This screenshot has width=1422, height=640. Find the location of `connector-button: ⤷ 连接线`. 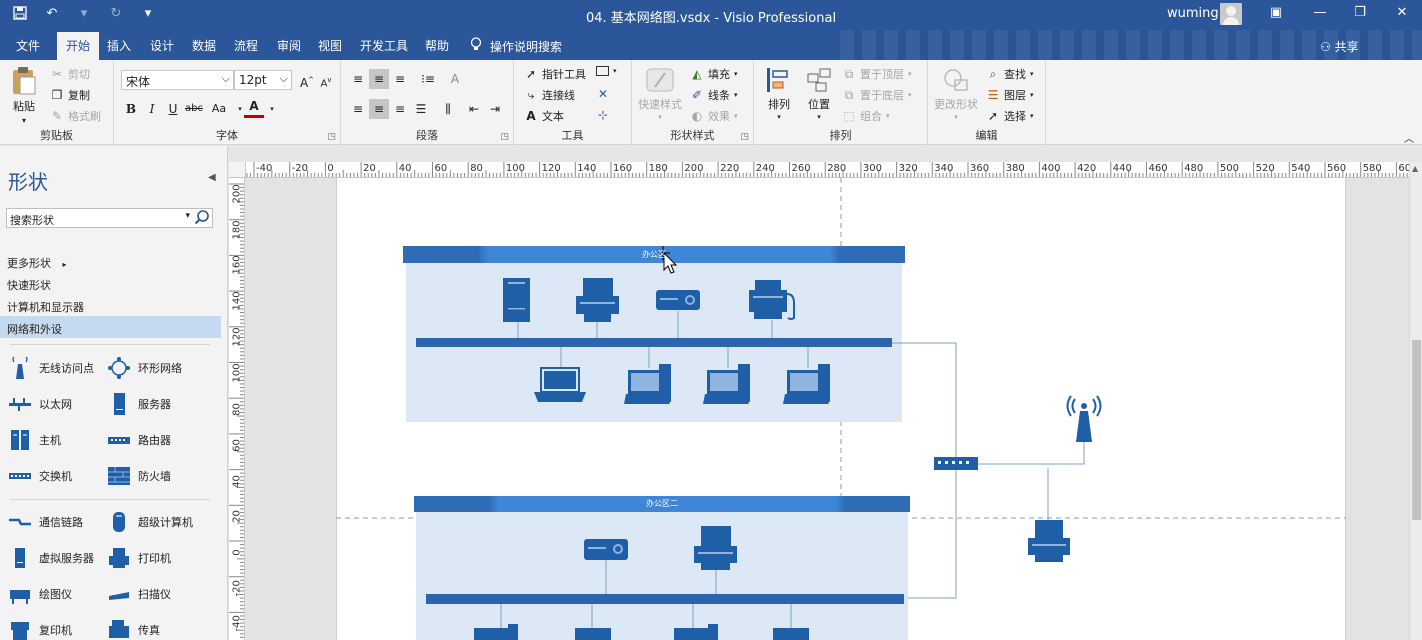

connector-button: ⤷ 连接线 is located at coordinates (549, 95).